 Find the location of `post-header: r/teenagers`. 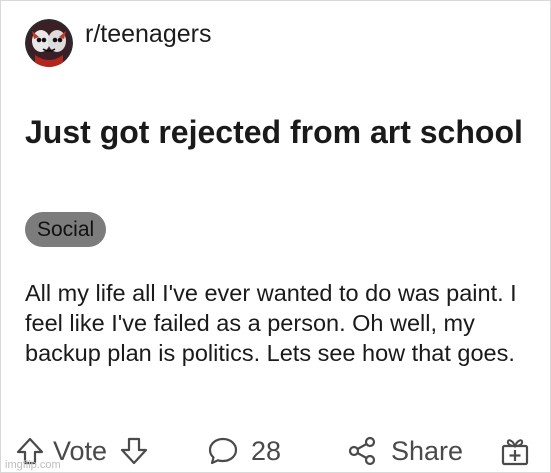

post-header: r/teenagers is located at coordinates (118, 43).